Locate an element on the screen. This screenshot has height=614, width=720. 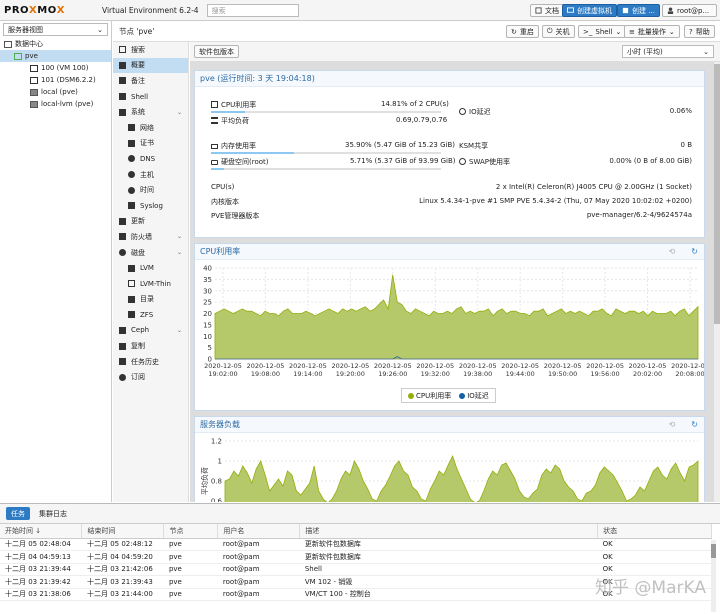
menu-item: Syslog is located at coordinates (150, 206).